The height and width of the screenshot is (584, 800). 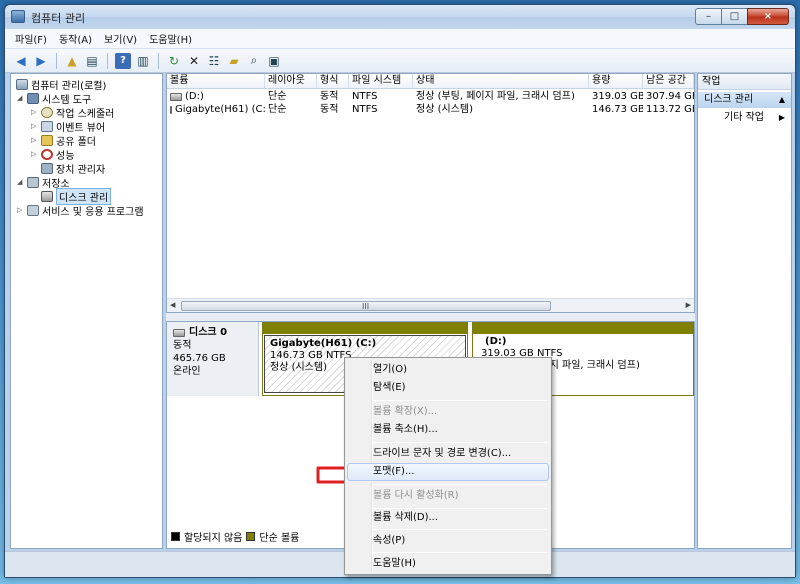 What do you see at coordinates (72, 61) in the screenshot?
I see `up-icon: ▲` at bounding box center [72, 61].